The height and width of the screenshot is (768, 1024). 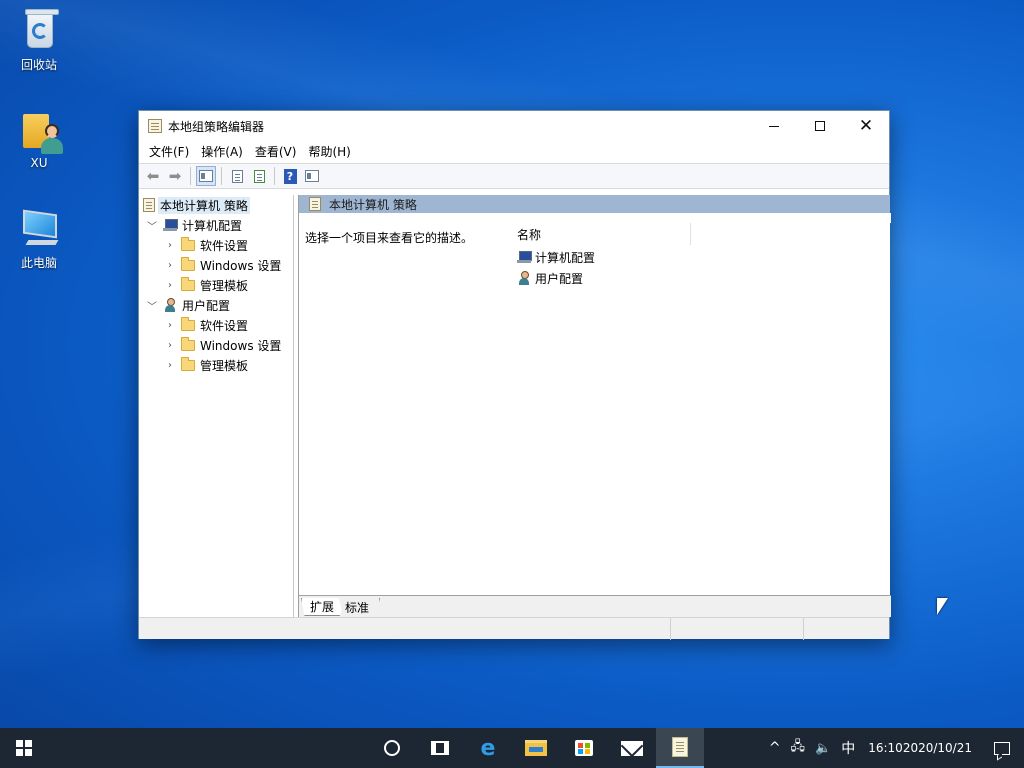 I want to click on content-header-title: 本地计算机 策略, so click(x=373, y=204).